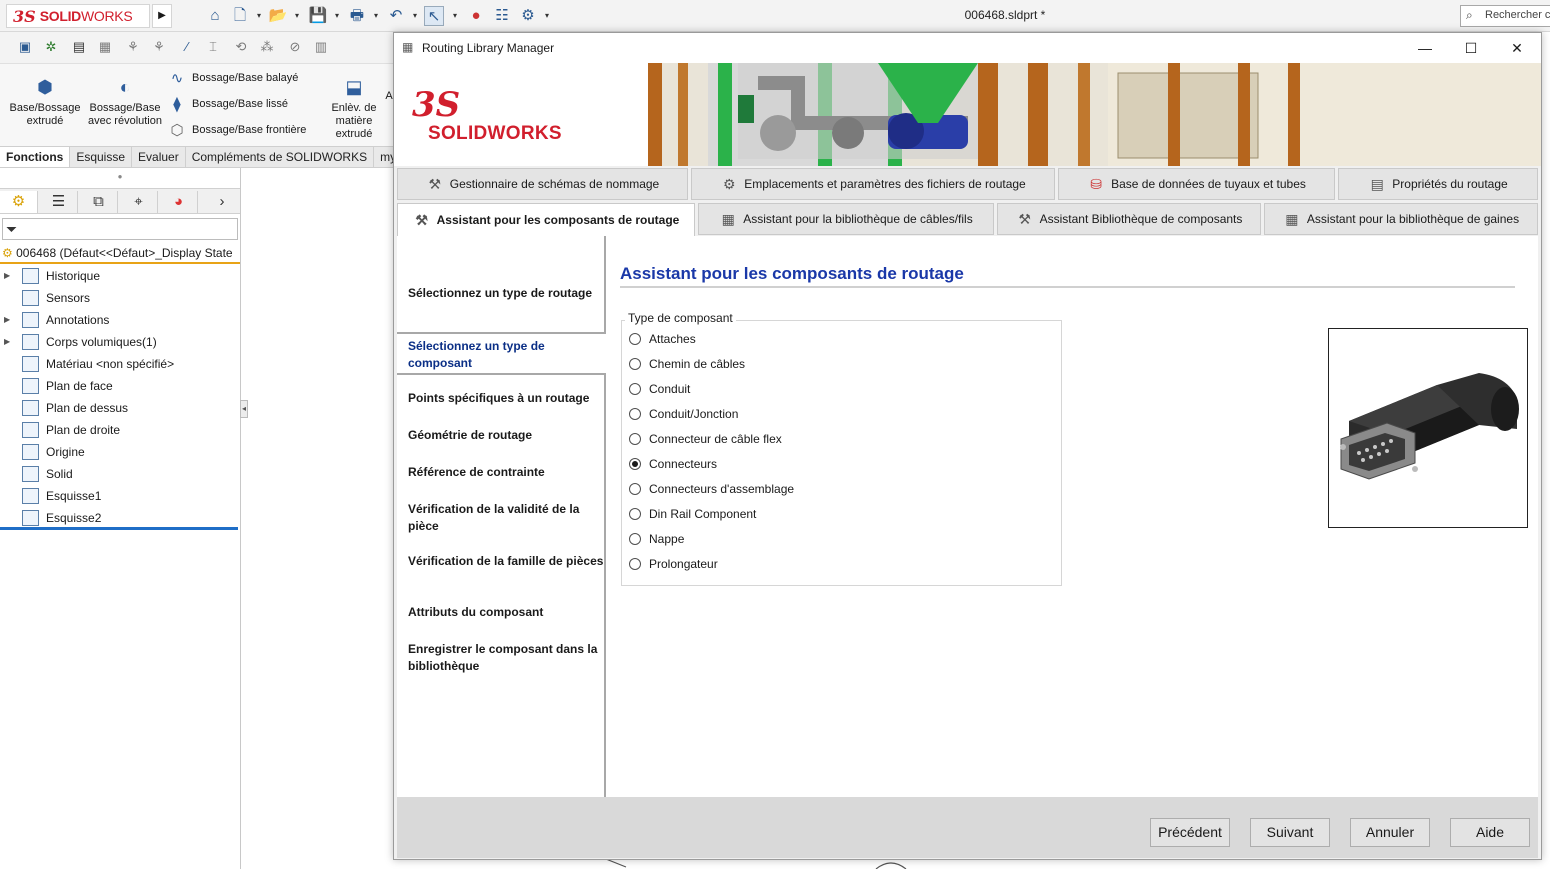 The height and width of the screenshot is (869, 1550). I want to click on step-routing-geometry: Géométrie de routage, so click(506, 435).